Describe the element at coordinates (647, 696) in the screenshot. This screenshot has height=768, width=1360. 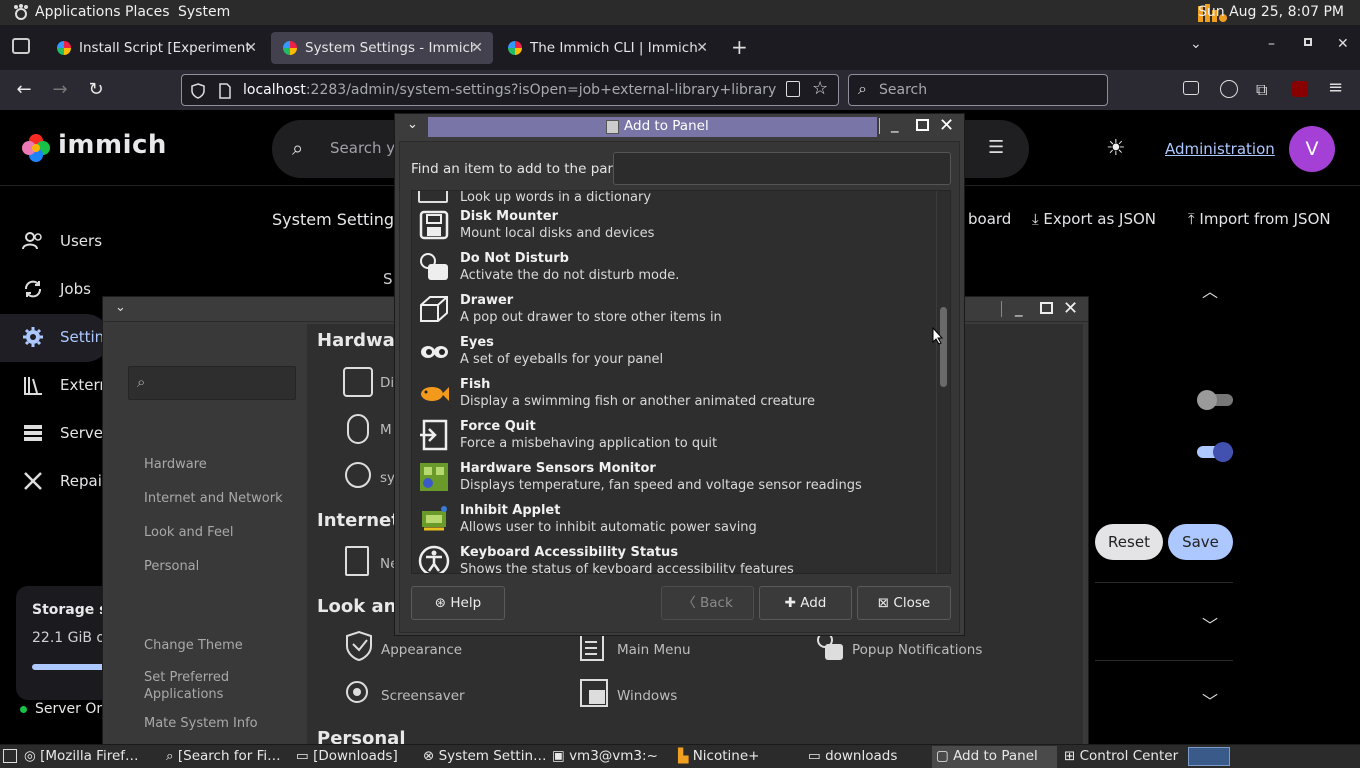
I see `cc-item-windows: Windows` at that location.